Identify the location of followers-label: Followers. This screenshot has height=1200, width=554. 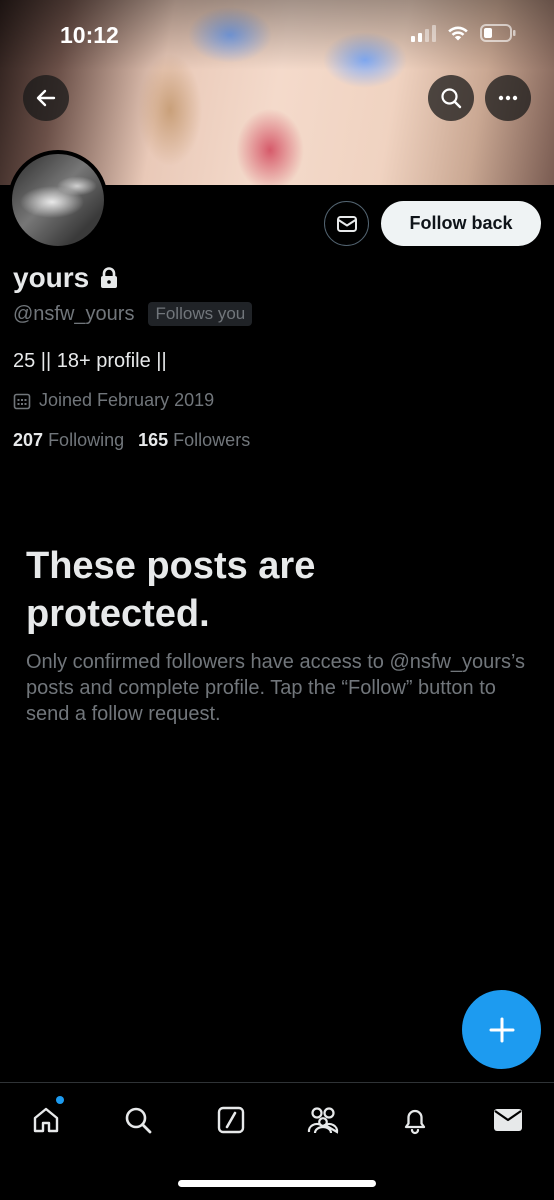
(212, 440).